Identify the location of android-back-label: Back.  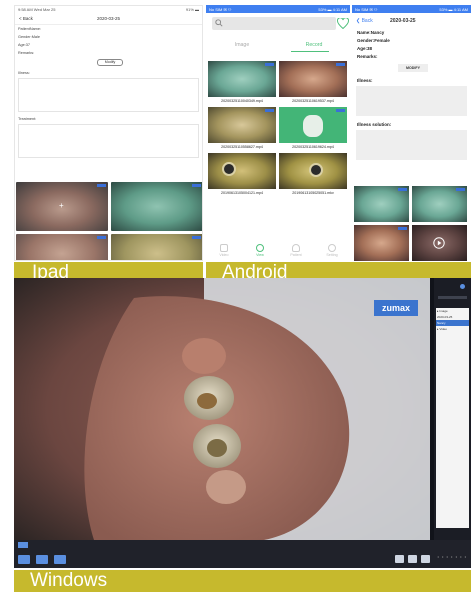
(367, 21).